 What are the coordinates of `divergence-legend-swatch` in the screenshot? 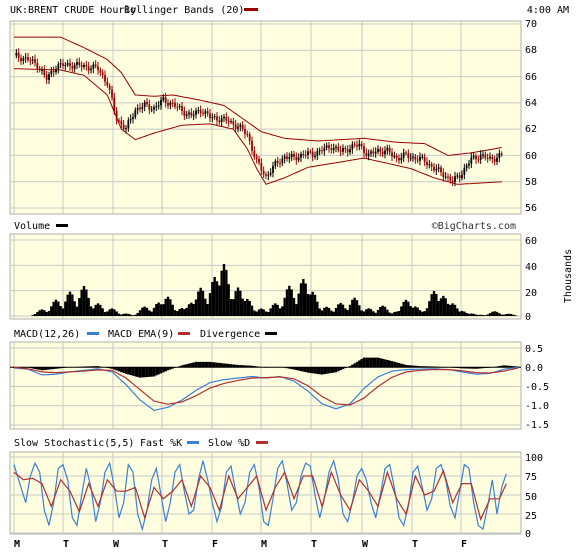 It's located at (271, 333).